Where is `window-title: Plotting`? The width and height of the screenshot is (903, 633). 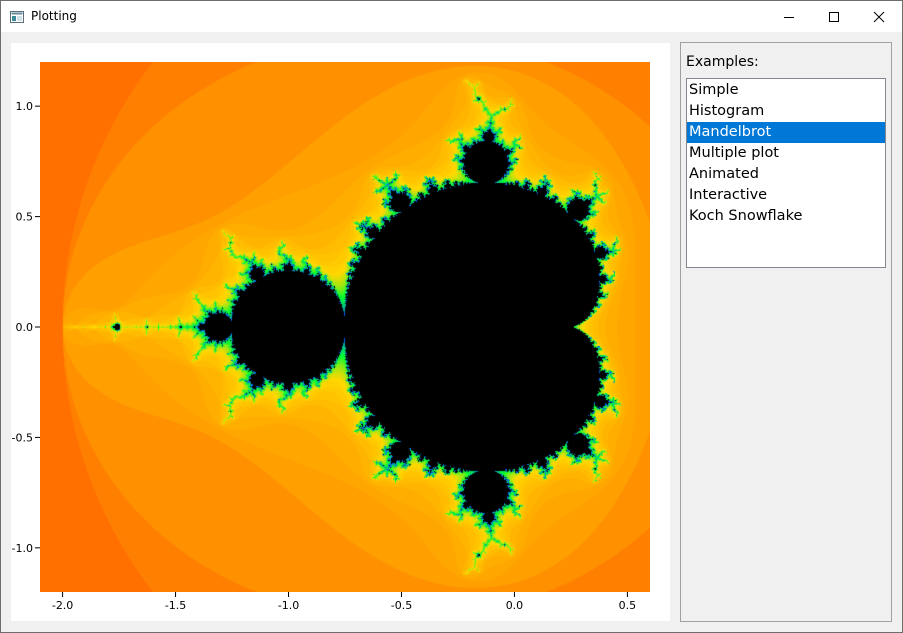
window-title: Plotting is located at coordinates (54, 16).